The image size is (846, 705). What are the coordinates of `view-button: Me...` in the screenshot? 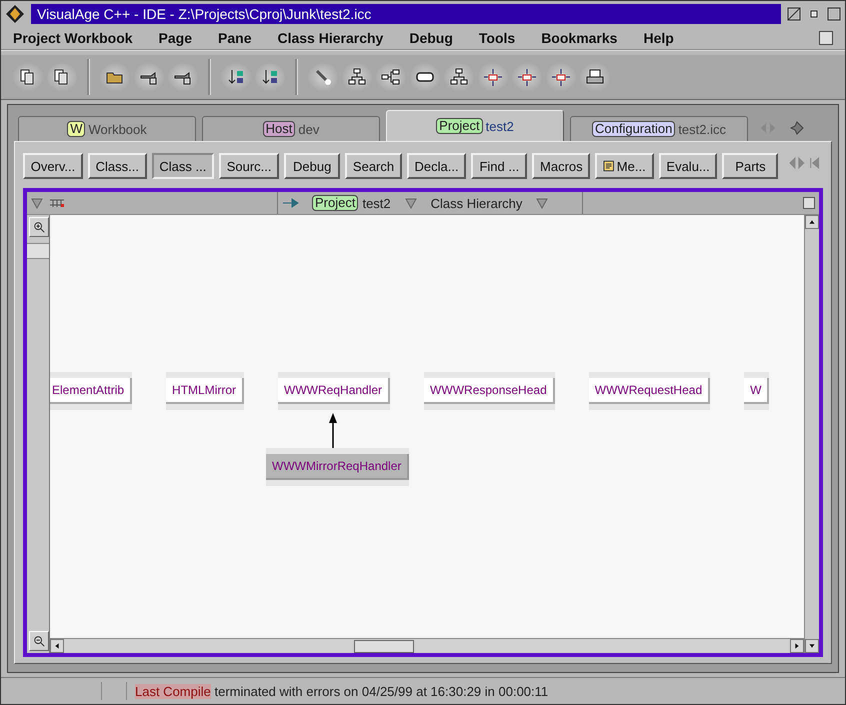 It's located at (624, 166).